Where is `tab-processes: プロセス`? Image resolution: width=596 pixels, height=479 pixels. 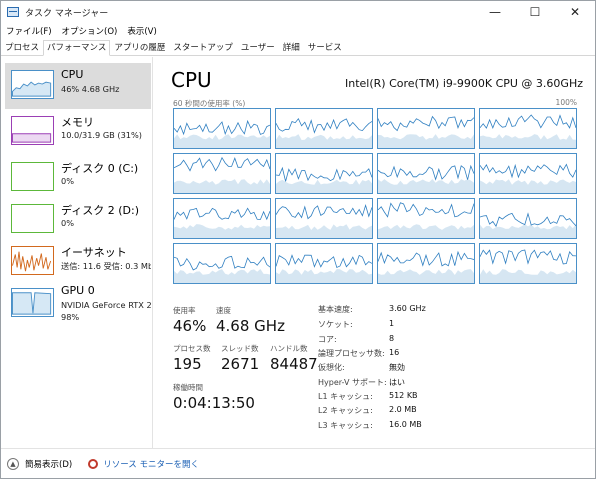 tab-processes: プロセス is located at coordinates (22, 47).